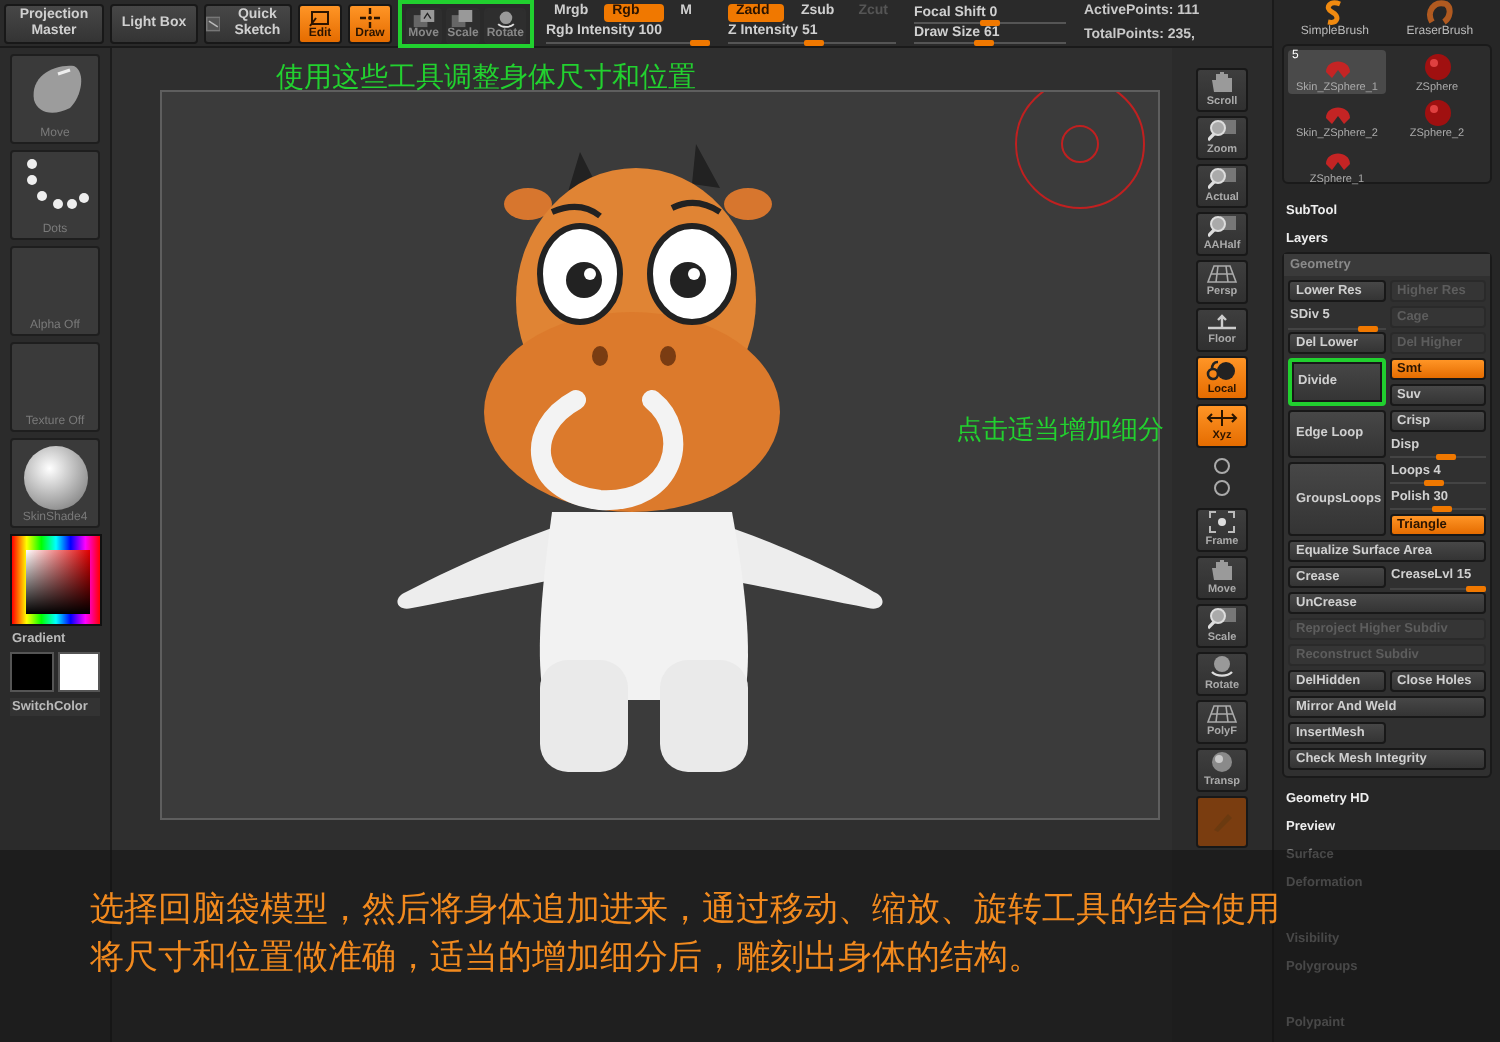  I want to click on floor-icon, so click(1222, 322).